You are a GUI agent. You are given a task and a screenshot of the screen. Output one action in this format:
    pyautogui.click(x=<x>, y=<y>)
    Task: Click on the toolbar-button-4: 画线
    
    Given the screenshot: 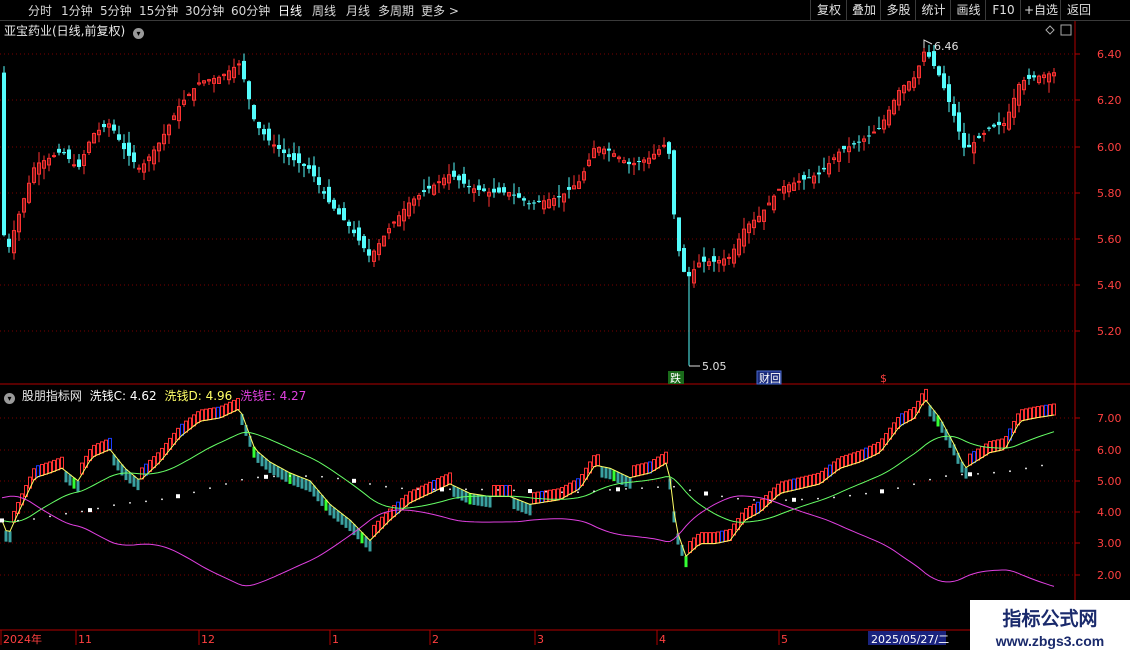 What is the action you would take?
    pyautogui.click(x=968, y=10)
    